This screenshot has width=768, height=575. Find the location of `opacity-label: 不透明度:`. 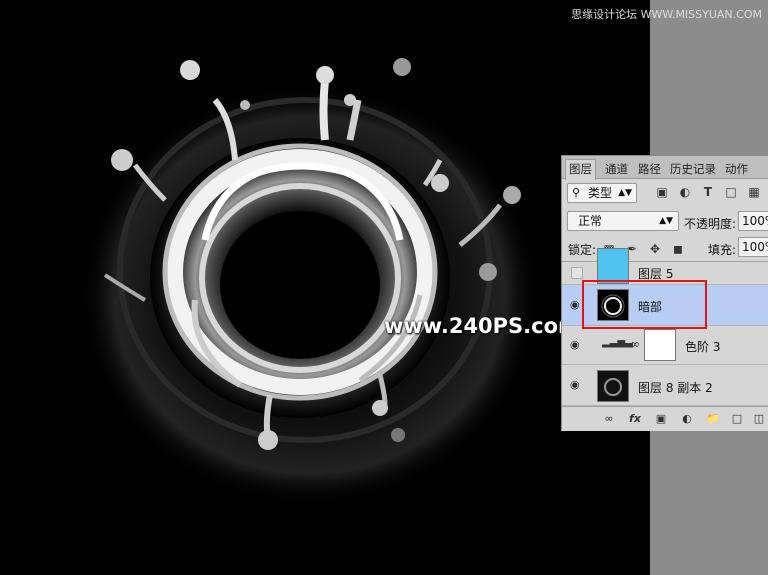

opacity-label: 不透明度: is located at coordinates (710, 224).